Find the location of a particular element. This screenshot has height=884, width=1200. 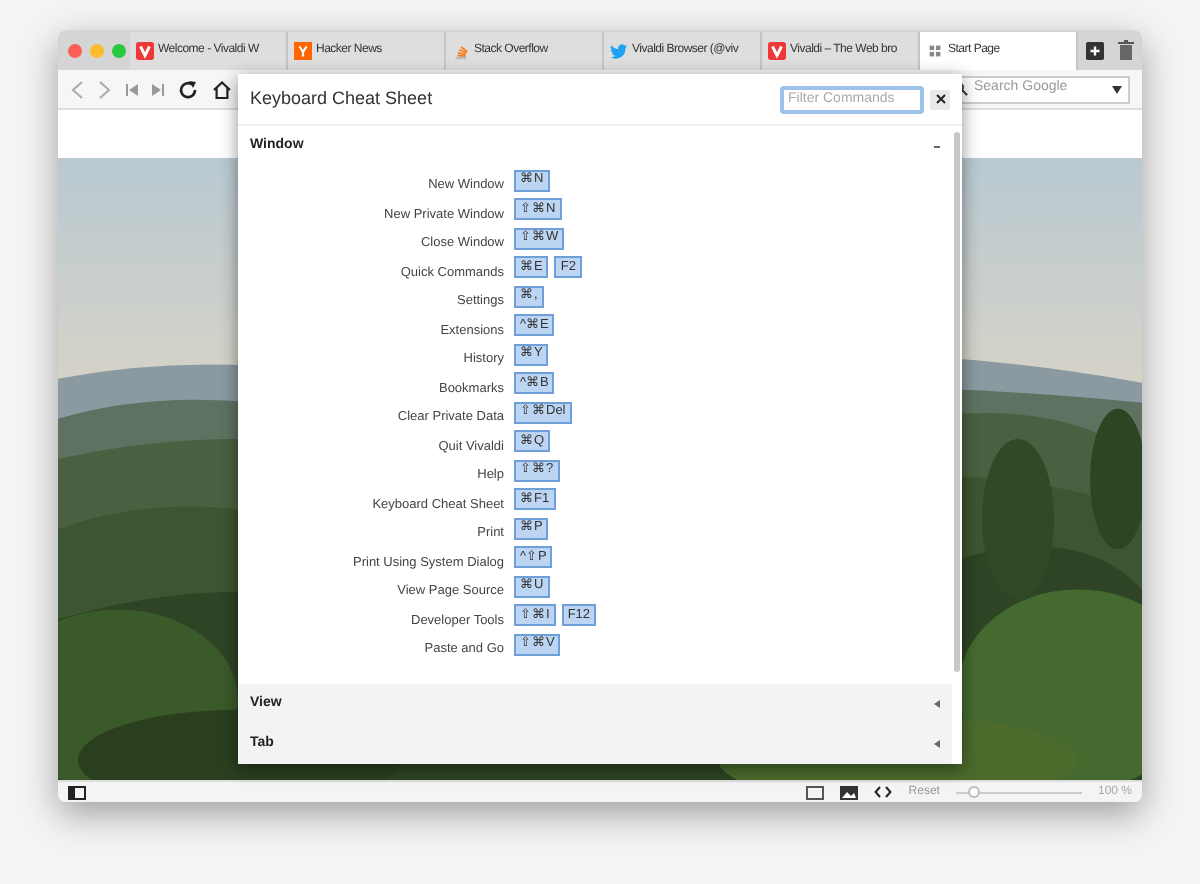

trash-icon is located at coordinates (1126, 50).